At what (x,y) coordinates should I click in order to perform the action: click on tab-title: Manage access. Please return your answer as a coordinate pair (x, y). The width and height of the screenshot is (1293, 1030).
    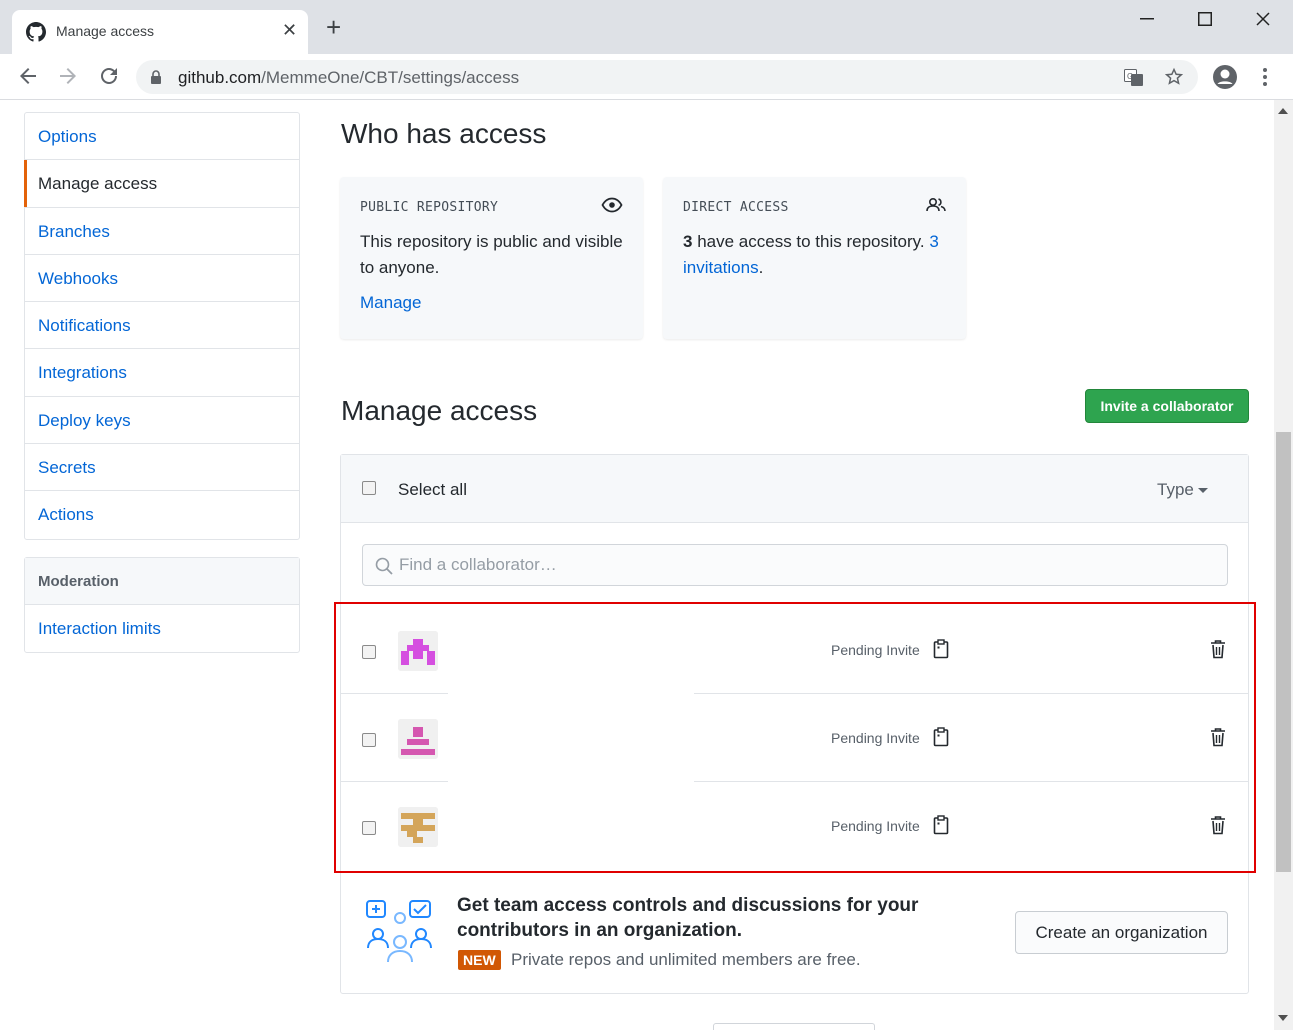
    Looking at the image, I should click on (105, 31).